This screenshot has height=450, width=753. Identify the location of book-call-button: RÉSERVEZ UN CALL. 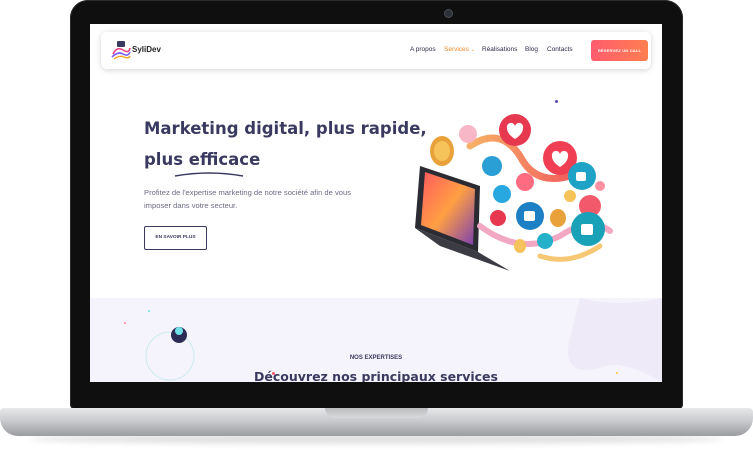
(619, 50).